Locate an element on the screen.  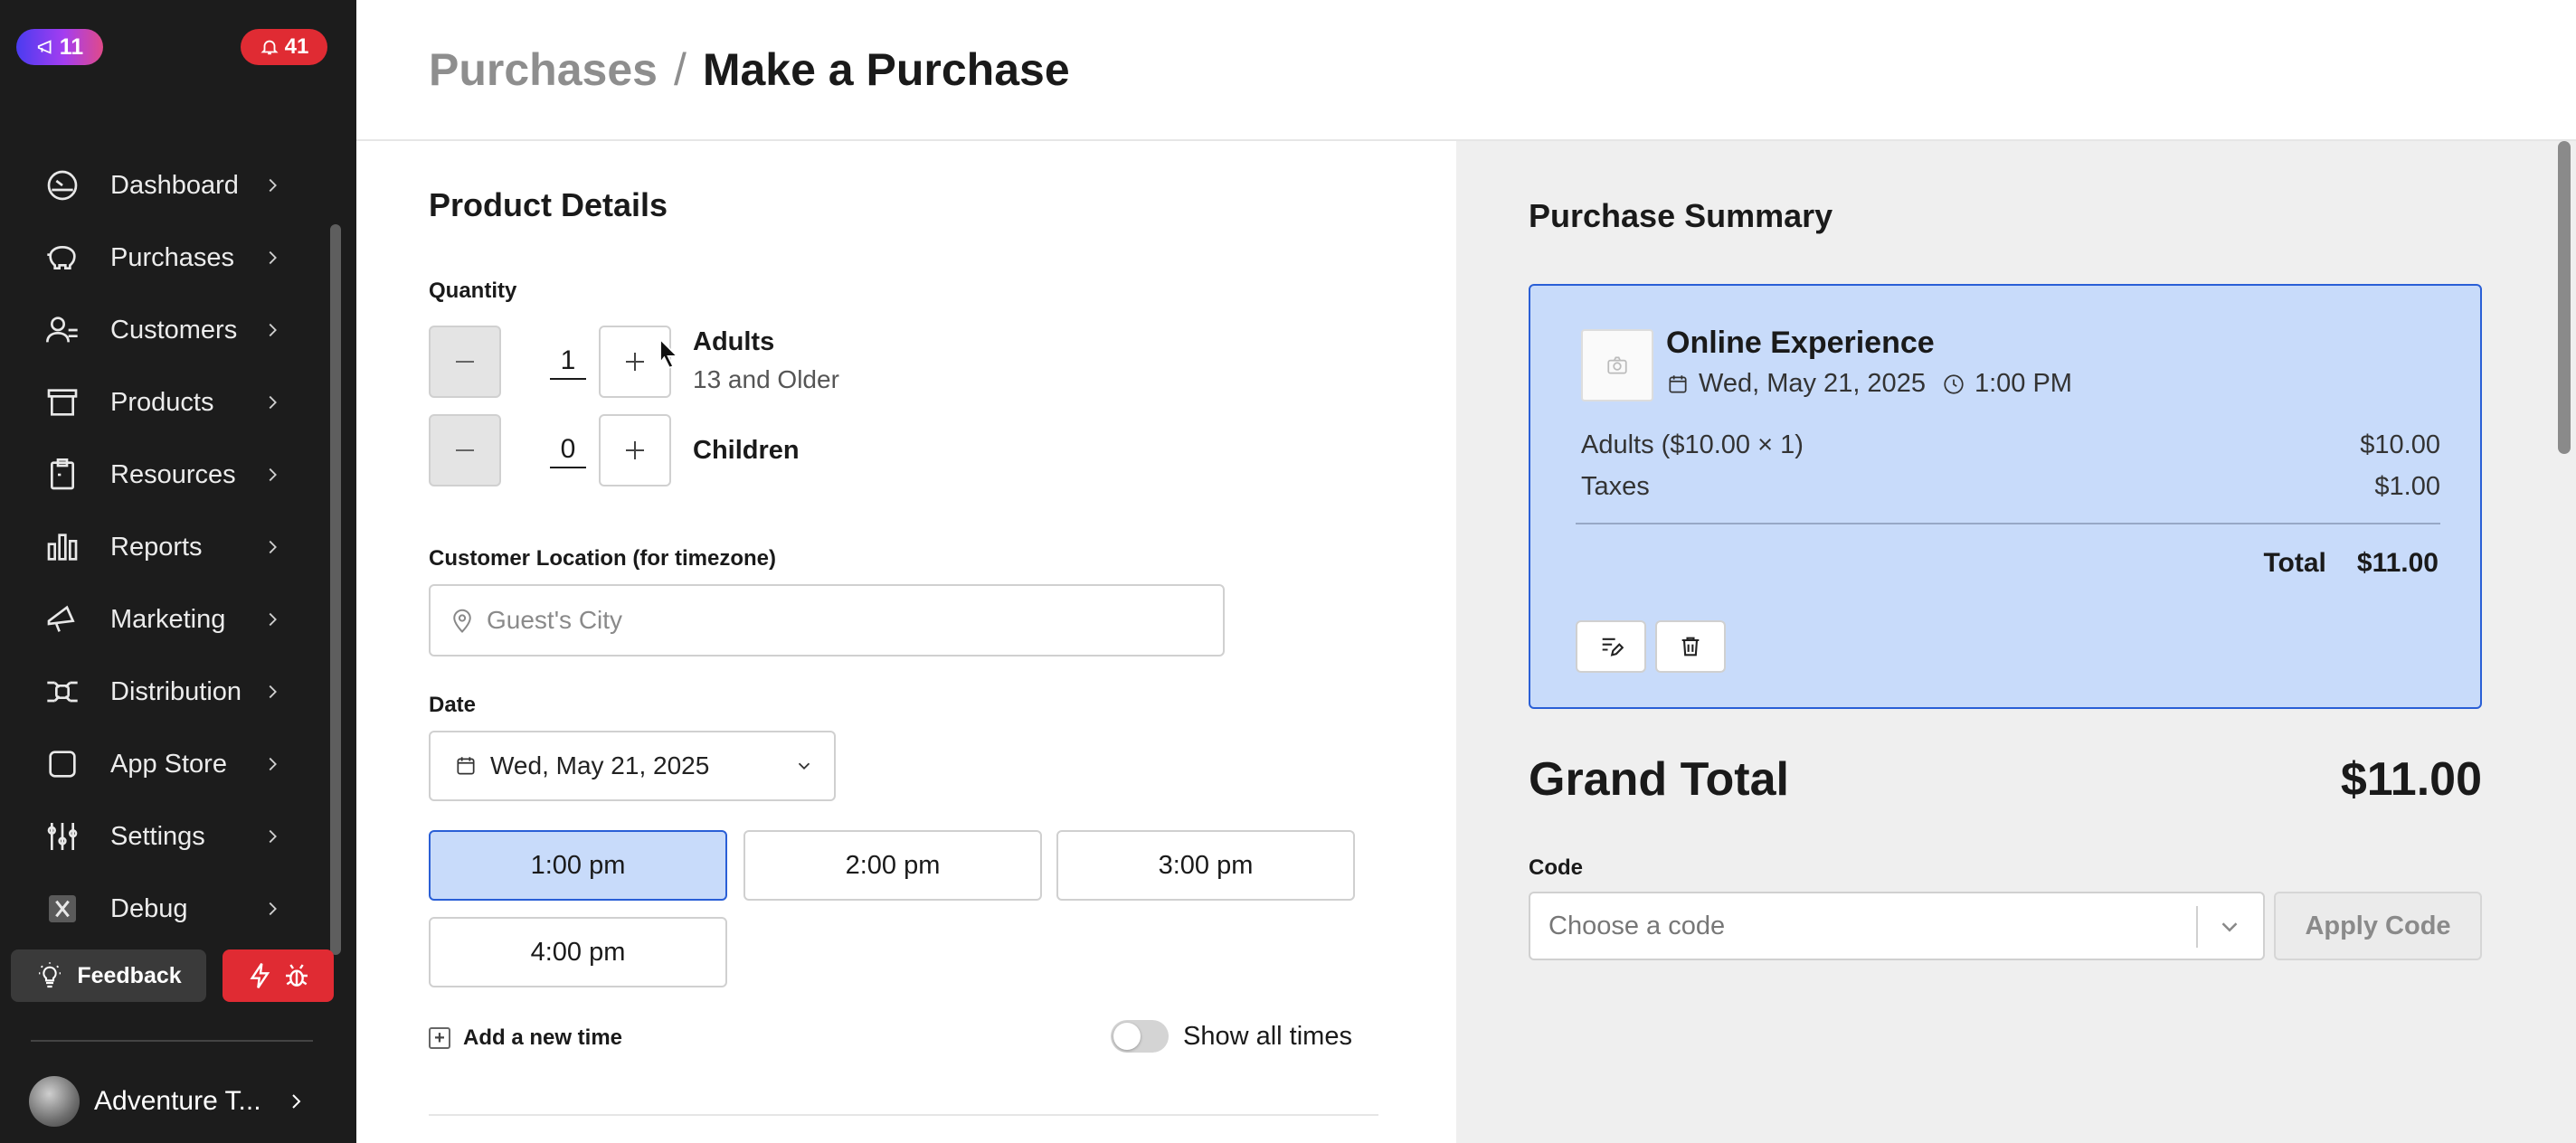
gauge-icon is located at coordinates (62, 185).